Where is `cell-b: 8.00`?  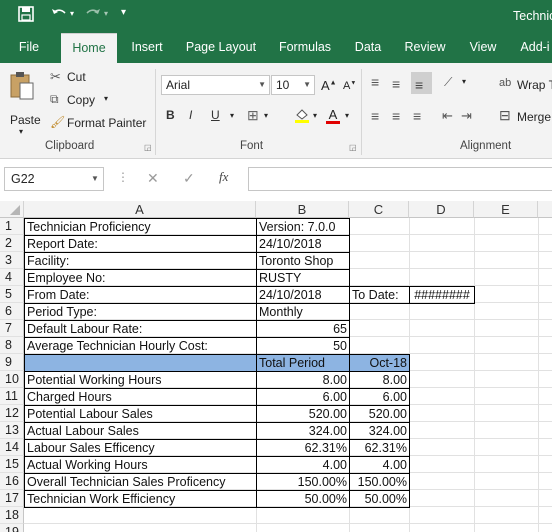
cell-b: 8.00 is located at coordinates (303, 380).